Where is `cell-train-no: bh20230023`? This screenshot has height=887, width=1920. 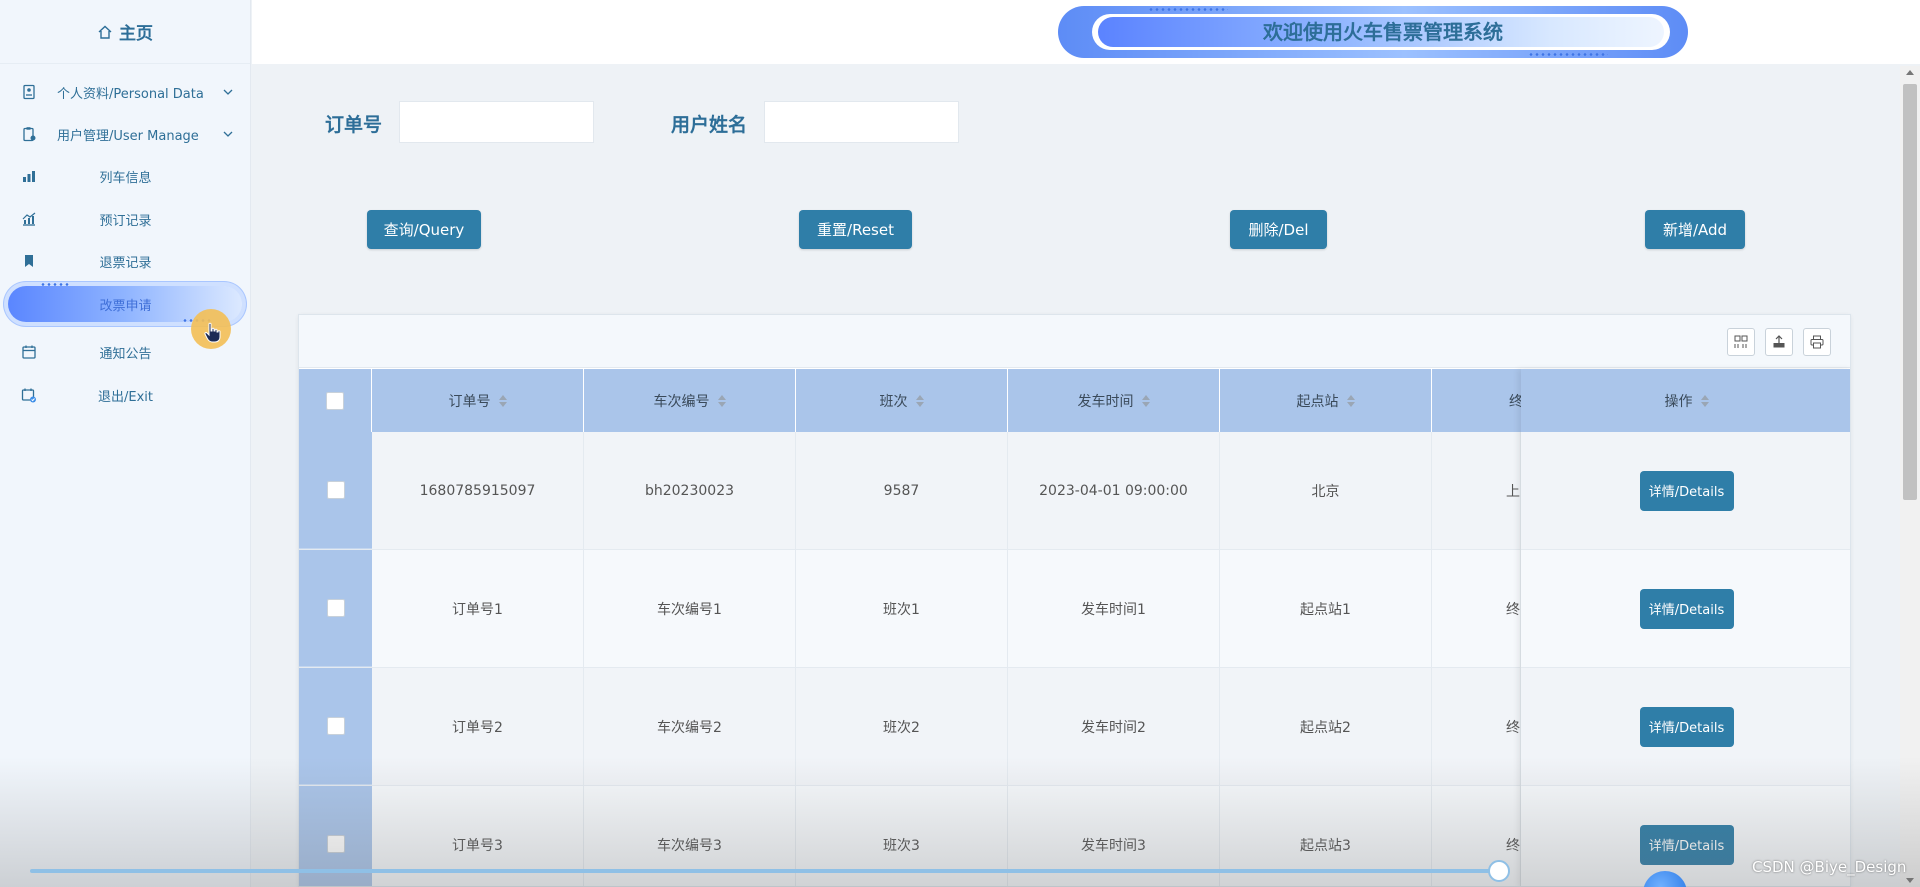 cell-train-no: bh20230023 is located at coordinates (690, 490).